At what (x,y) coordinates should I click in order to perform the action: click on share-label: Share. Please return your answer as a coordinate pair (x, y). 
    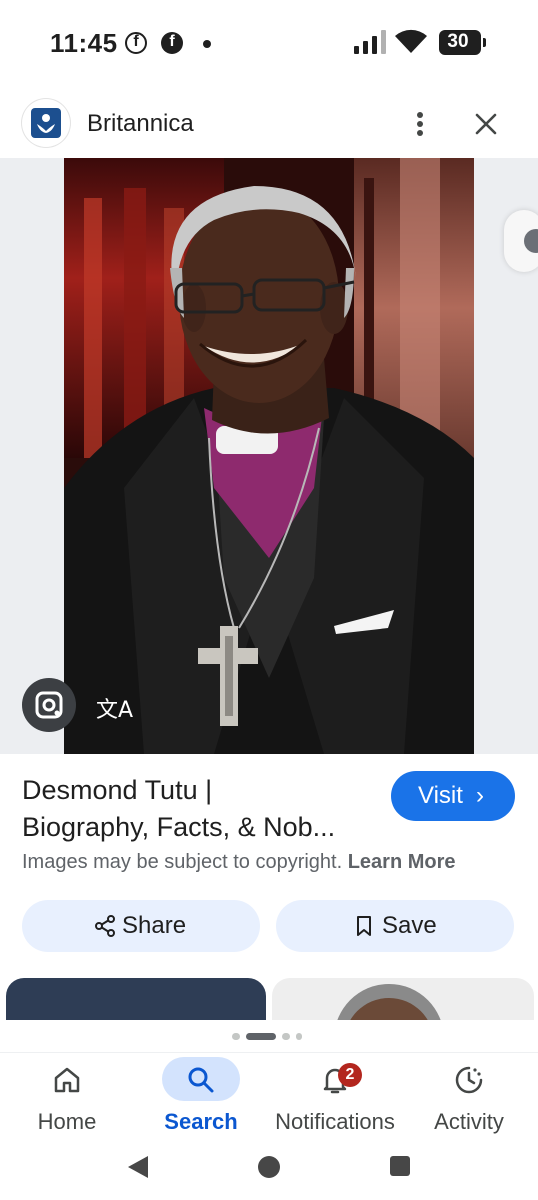
    Looking at the image, I should click on (154, 925).